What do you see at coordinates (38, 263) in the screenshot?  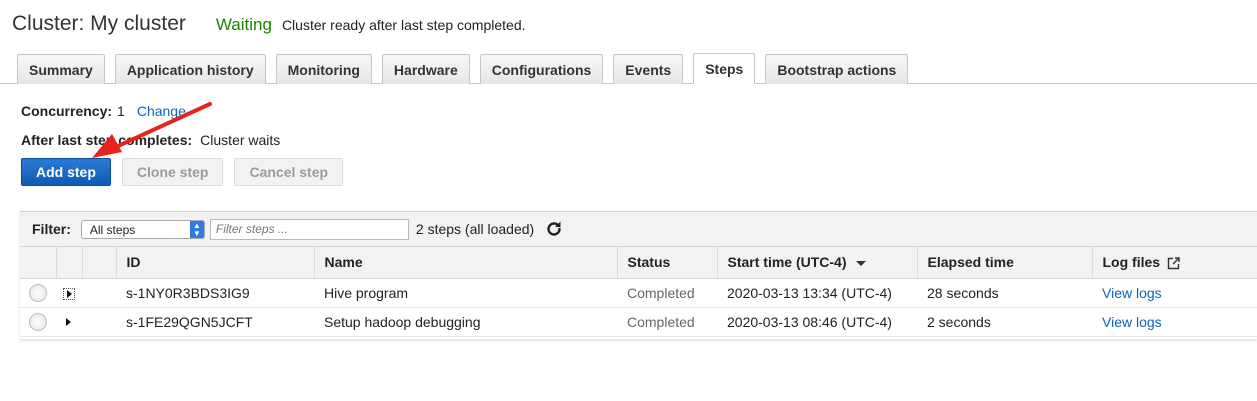 I see `select-column-header` at bounding box center [38, 263].